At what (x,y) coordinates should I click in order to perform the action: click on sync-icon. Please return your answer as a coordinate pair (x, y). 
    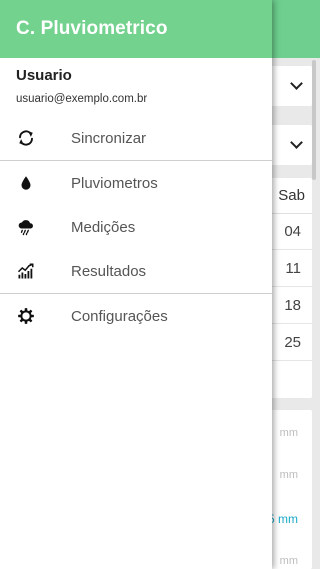
    Looking at the image, I should click on (26, 138).